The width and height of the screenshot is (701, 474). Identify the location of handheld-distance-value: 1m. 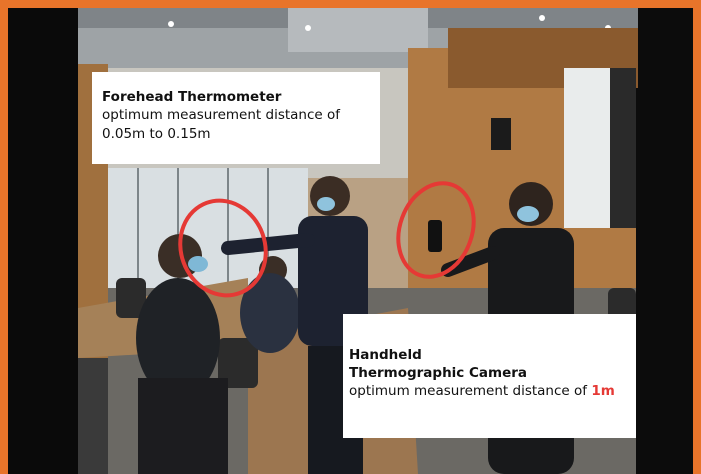
(603, 391).